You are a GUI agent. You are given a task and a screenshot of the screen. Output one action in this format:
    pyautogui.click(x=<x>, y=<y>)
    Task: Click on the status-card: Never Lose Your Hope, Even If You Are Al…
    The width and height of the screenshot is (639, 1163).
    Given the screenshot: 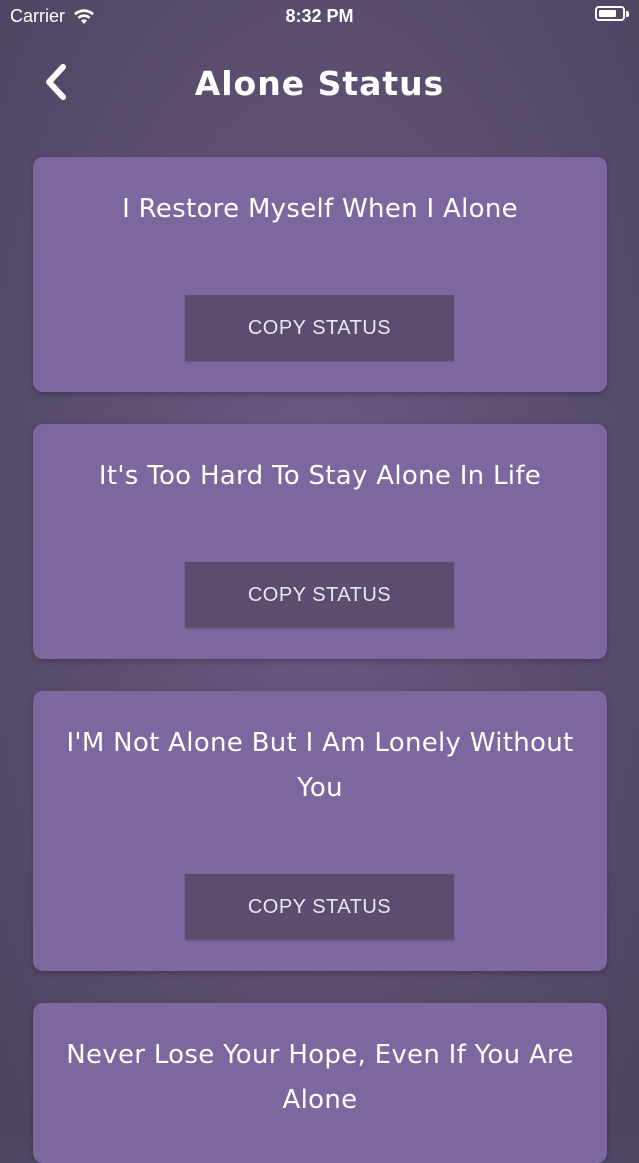 What is the action you would take?
    pyautogui.click(x=320, y=1083)
    